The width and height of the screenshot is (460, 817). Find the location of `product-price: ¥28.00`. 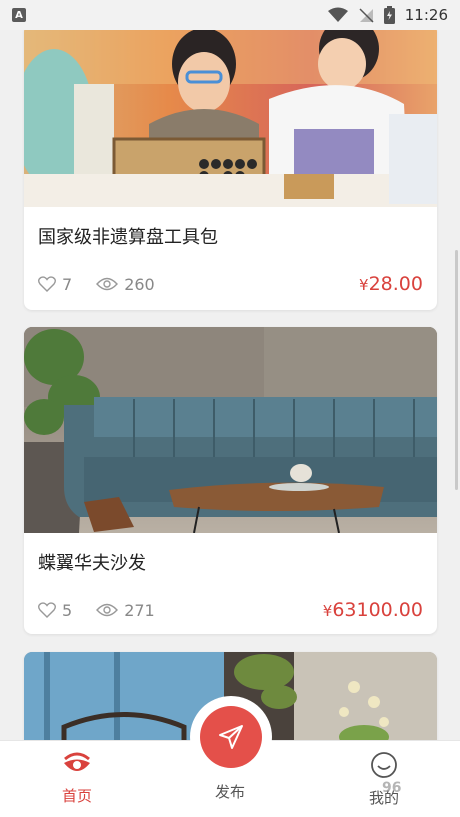

product-price: ¥28.00 is located at coordinates (391, 284).